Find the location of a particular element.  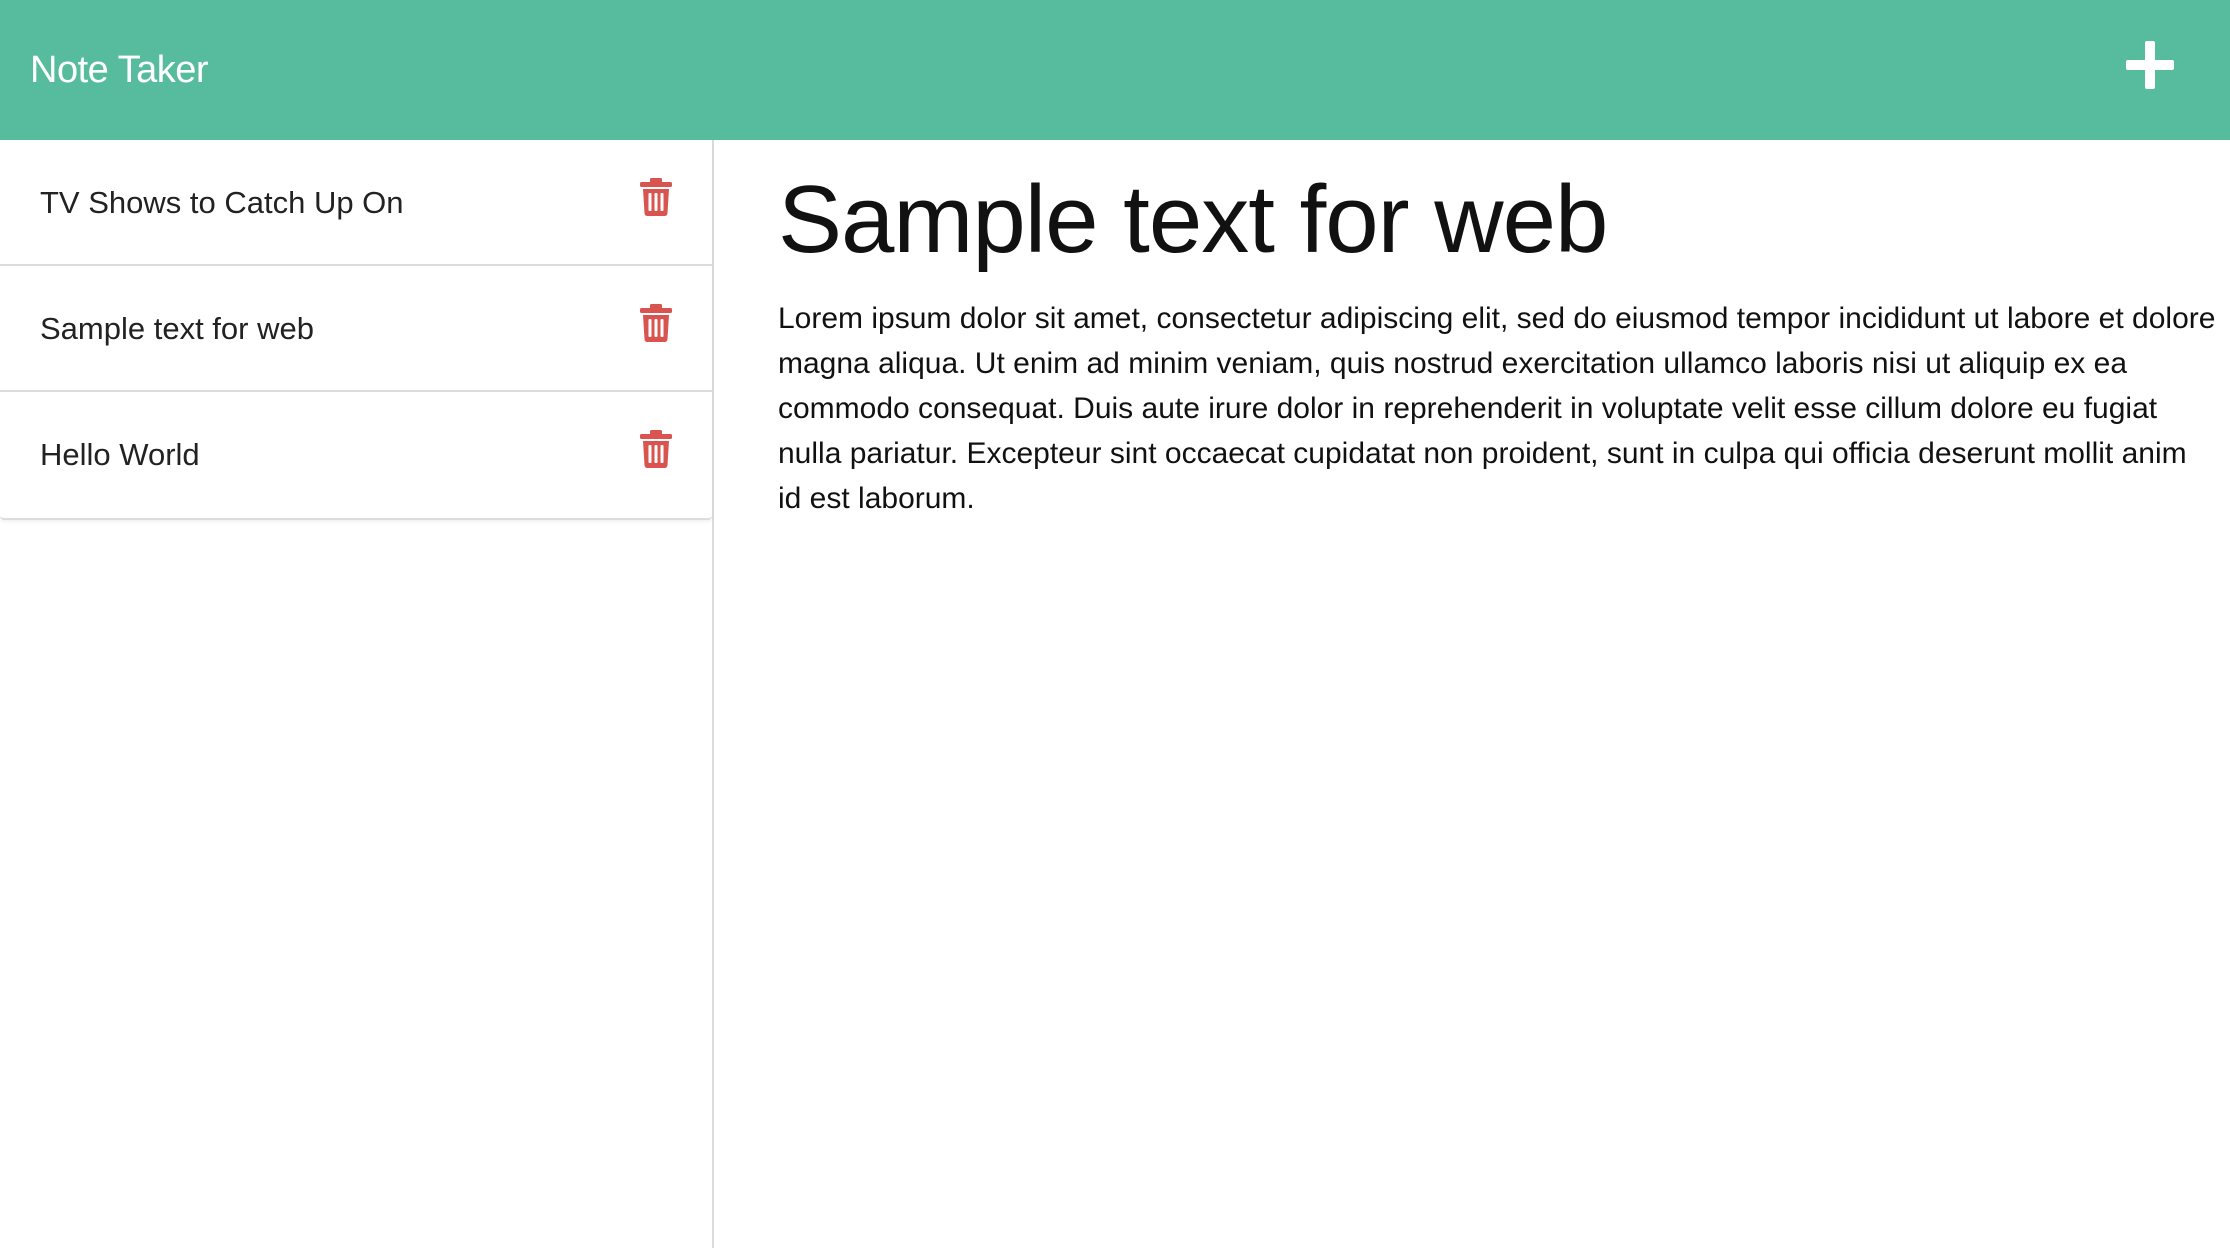

note-list-item-title: Hello World is located at coordinates (120, 454).